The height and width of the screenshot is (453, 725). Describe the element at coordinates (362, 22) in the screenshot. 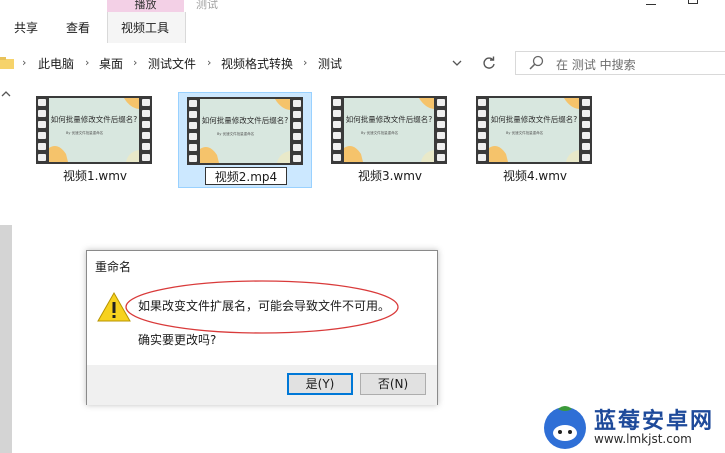

I see `ribbon: 共享 查看 播放 视频工具 测试` at that location.